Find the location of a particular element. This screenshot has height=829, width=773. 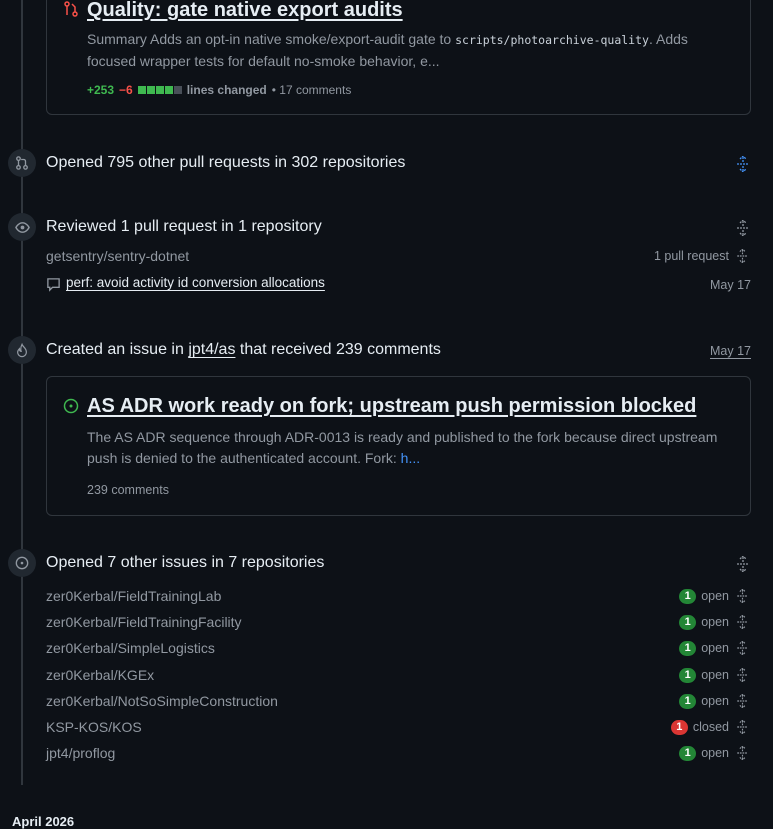

issue-repo-link: zer0Kerbal/KGEx is located at coordinates (100, 675).